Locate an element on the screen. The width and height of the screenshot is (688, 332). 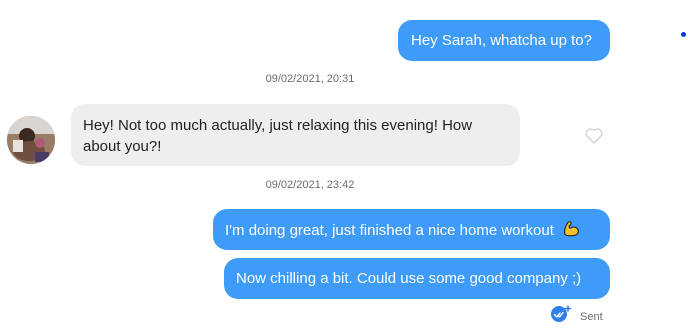
avatar-photo is located at coordinates (31, 140).